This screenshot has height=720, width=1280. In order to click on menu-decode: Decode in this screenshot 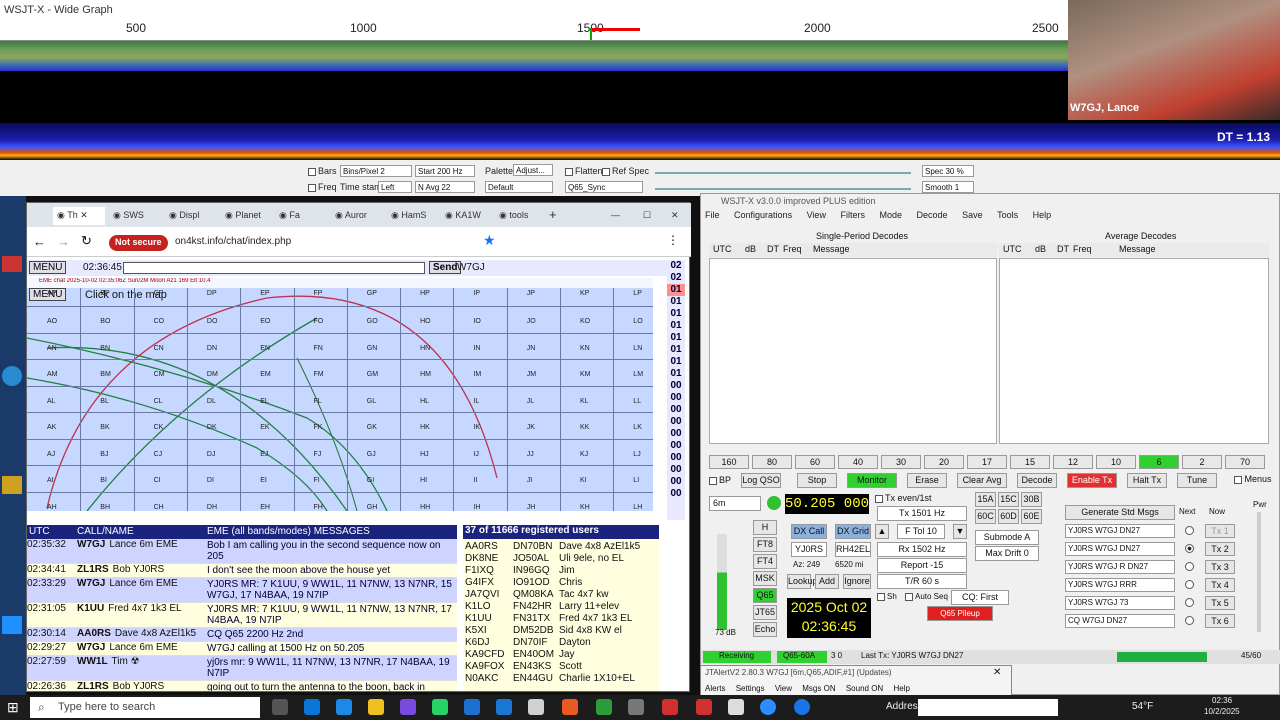, I will do `click(932, 215)`.